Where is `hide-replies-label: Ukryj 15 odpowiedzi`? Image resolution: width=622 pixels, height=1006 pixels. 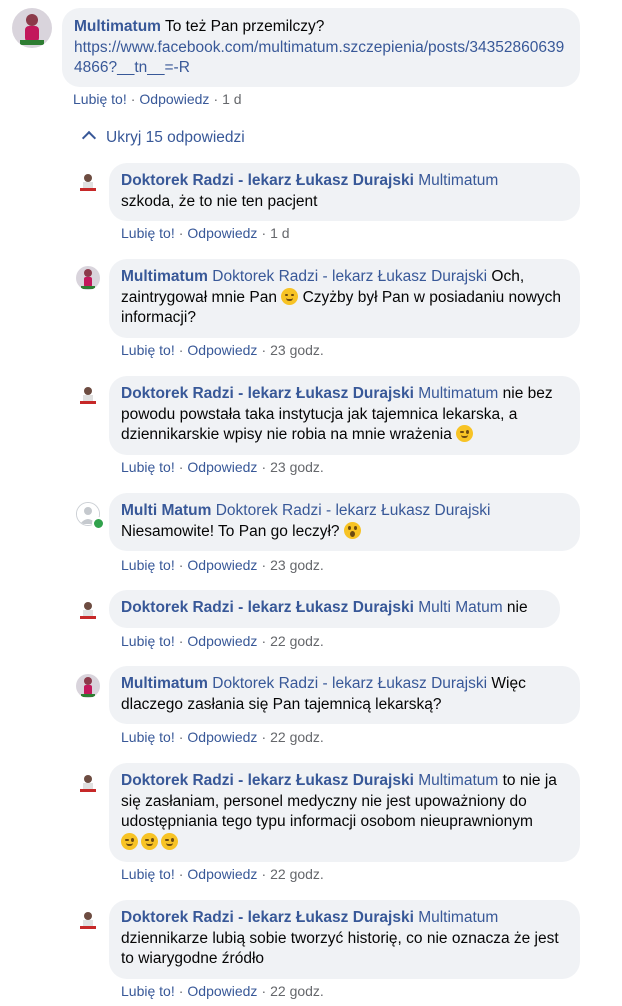
hide-replies-label: Ukryj 15 odpowiedzi is located at coordinates (175, 137).